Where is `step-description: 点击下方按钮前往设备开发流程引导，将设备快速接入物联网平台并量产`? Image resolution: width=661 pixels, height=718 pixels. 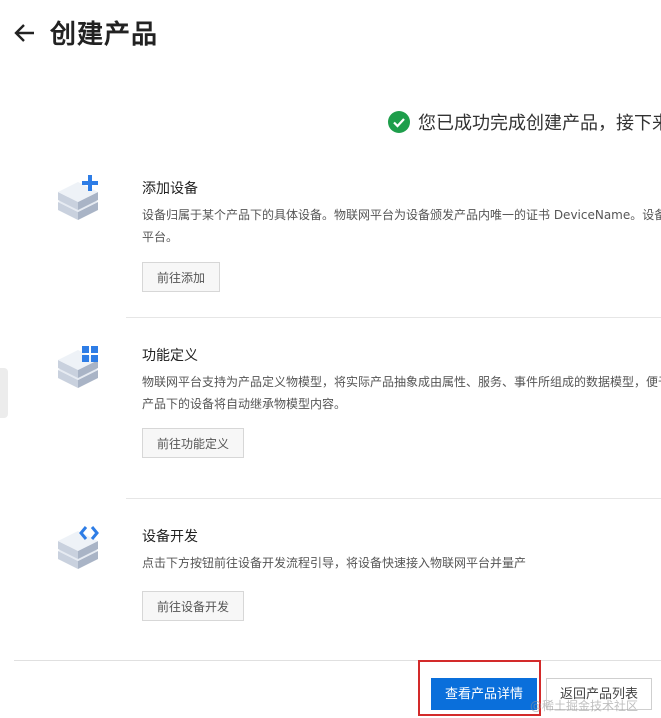
step-description: 点击下方按钮前往设备开发流程引导，将设备快速接入物联网平台并量产 is located at coordinates (401, 563).